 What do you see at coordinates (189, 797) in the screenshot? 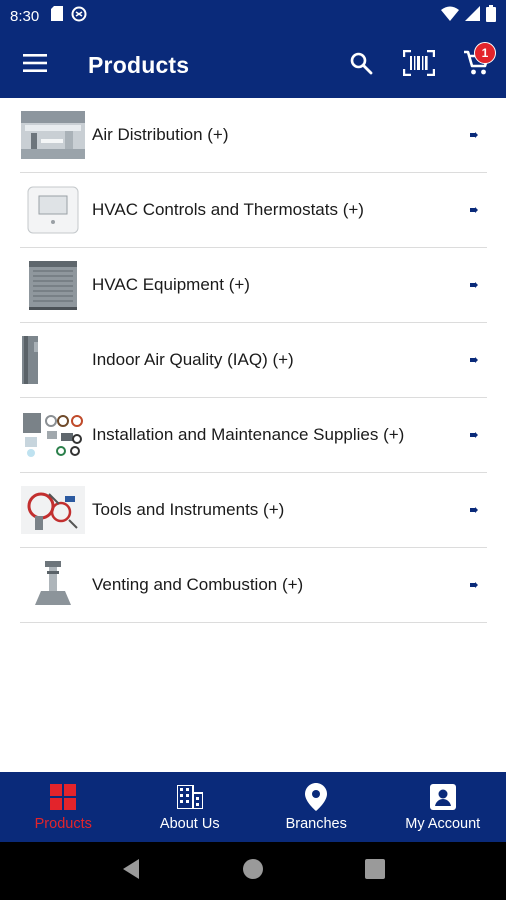
I see `building-icon` at bounding box center [189, 797].